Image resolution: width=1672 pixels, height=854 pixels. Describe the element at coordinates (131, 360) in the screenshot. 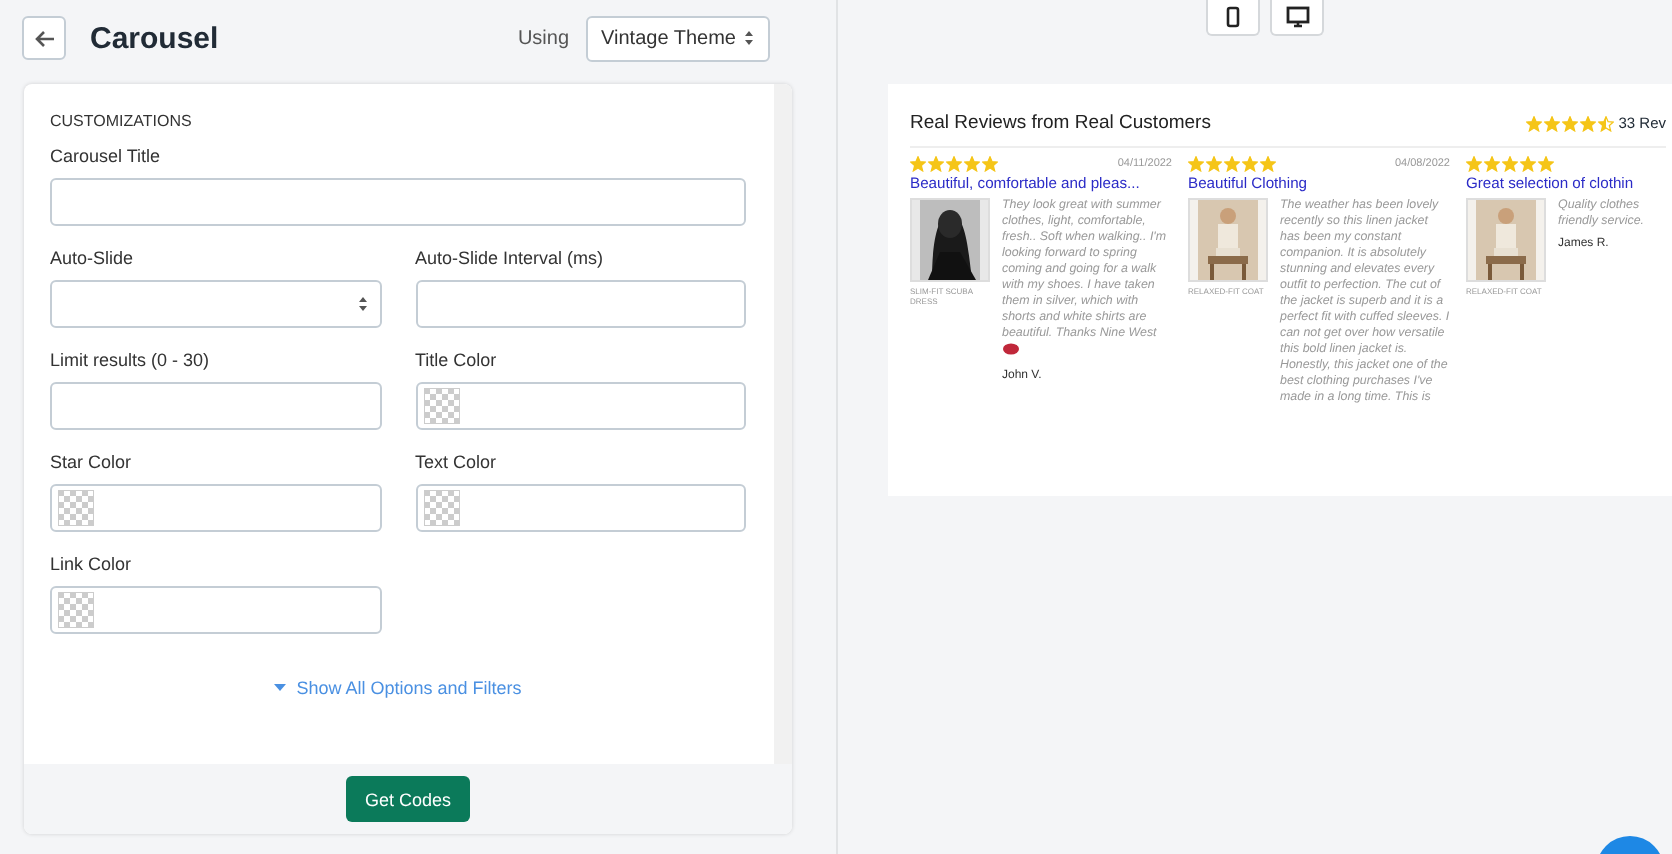

I see `field-label: Limit results (0 - 30)` at that location.